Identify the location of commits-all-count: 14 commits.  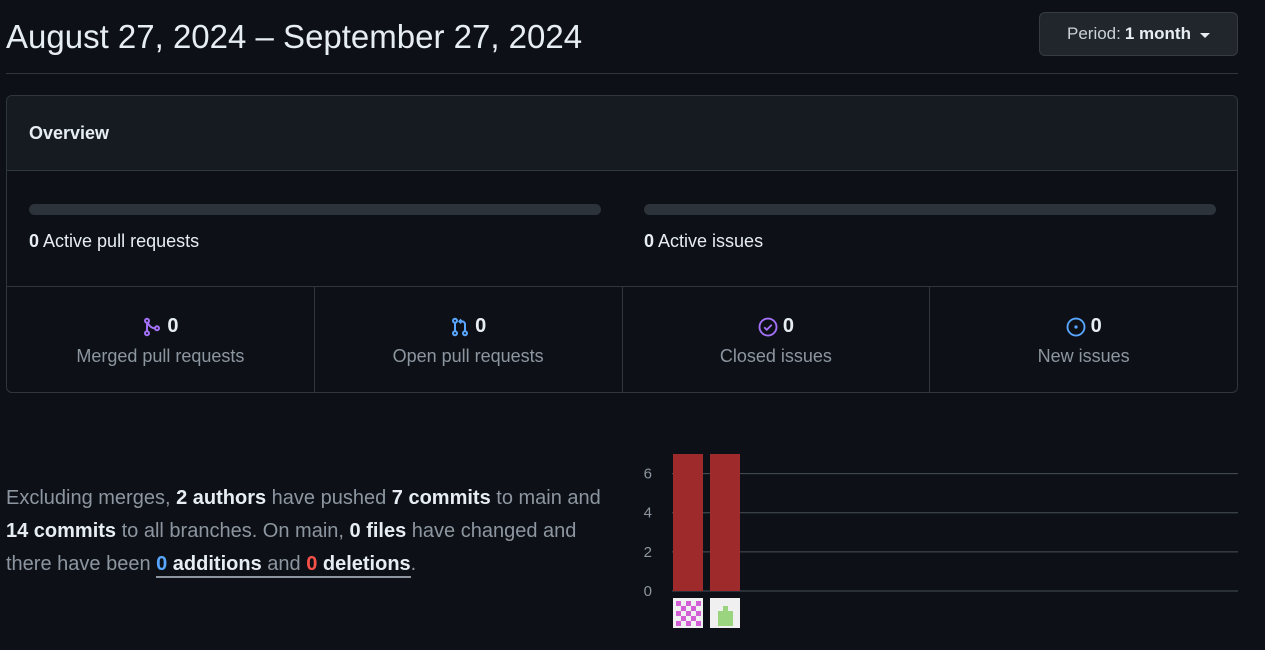
(61, 531).